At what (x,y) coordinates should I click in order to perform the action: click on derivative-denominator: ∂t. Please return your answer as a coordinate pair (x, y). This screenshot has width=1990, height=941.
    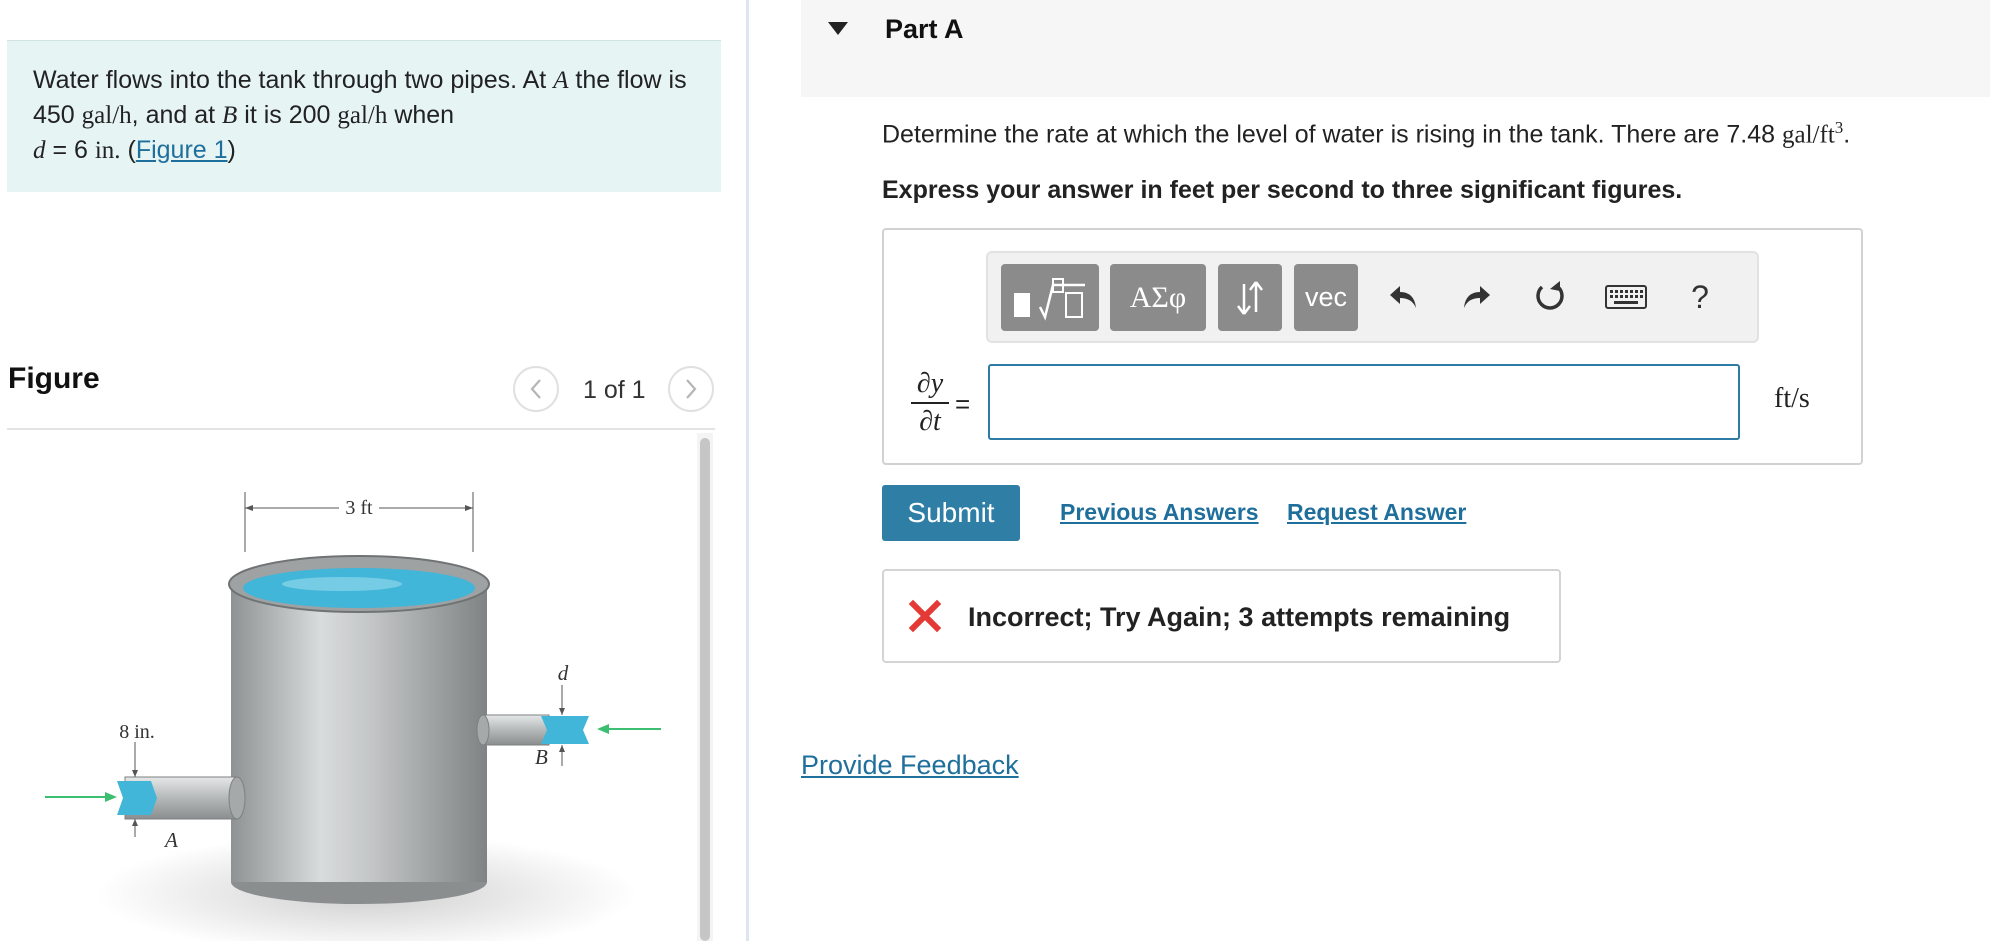
    Looking at the image, I should click on (930, 421).